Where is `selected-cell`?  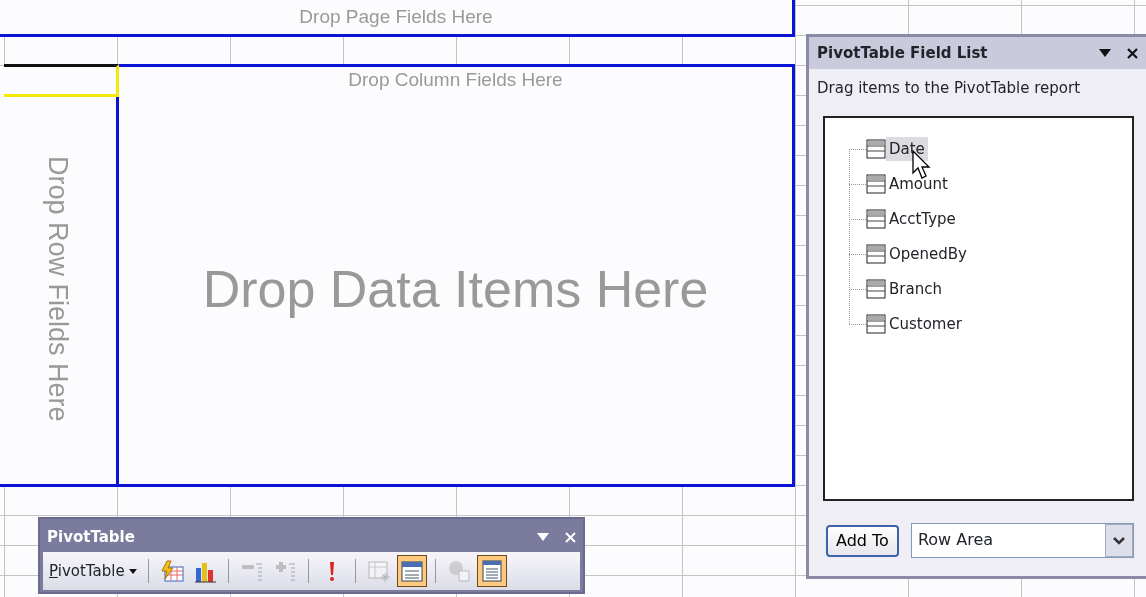
selected-cell is located at coordinates (61, 80).